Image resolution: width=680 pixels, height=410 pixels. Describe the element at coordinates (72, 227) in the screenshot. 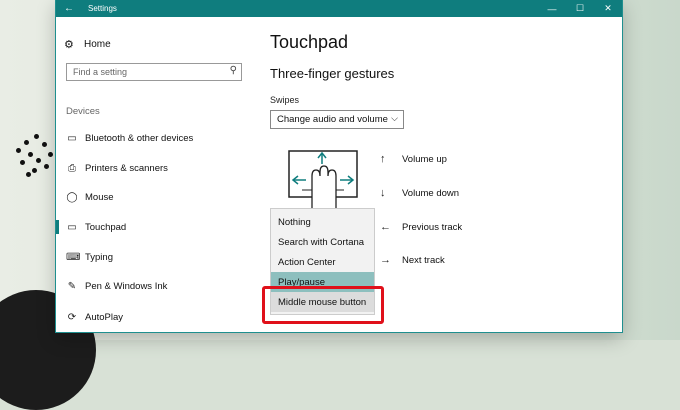

I see `touchpad-icon: ▭` at that location.